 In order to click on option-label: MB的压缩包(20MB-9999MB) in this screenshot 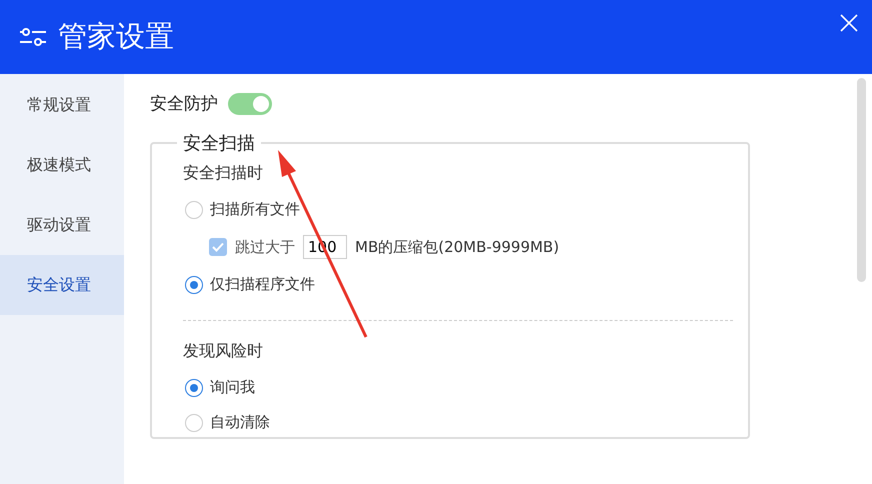, I will do `click(457, 247)`.